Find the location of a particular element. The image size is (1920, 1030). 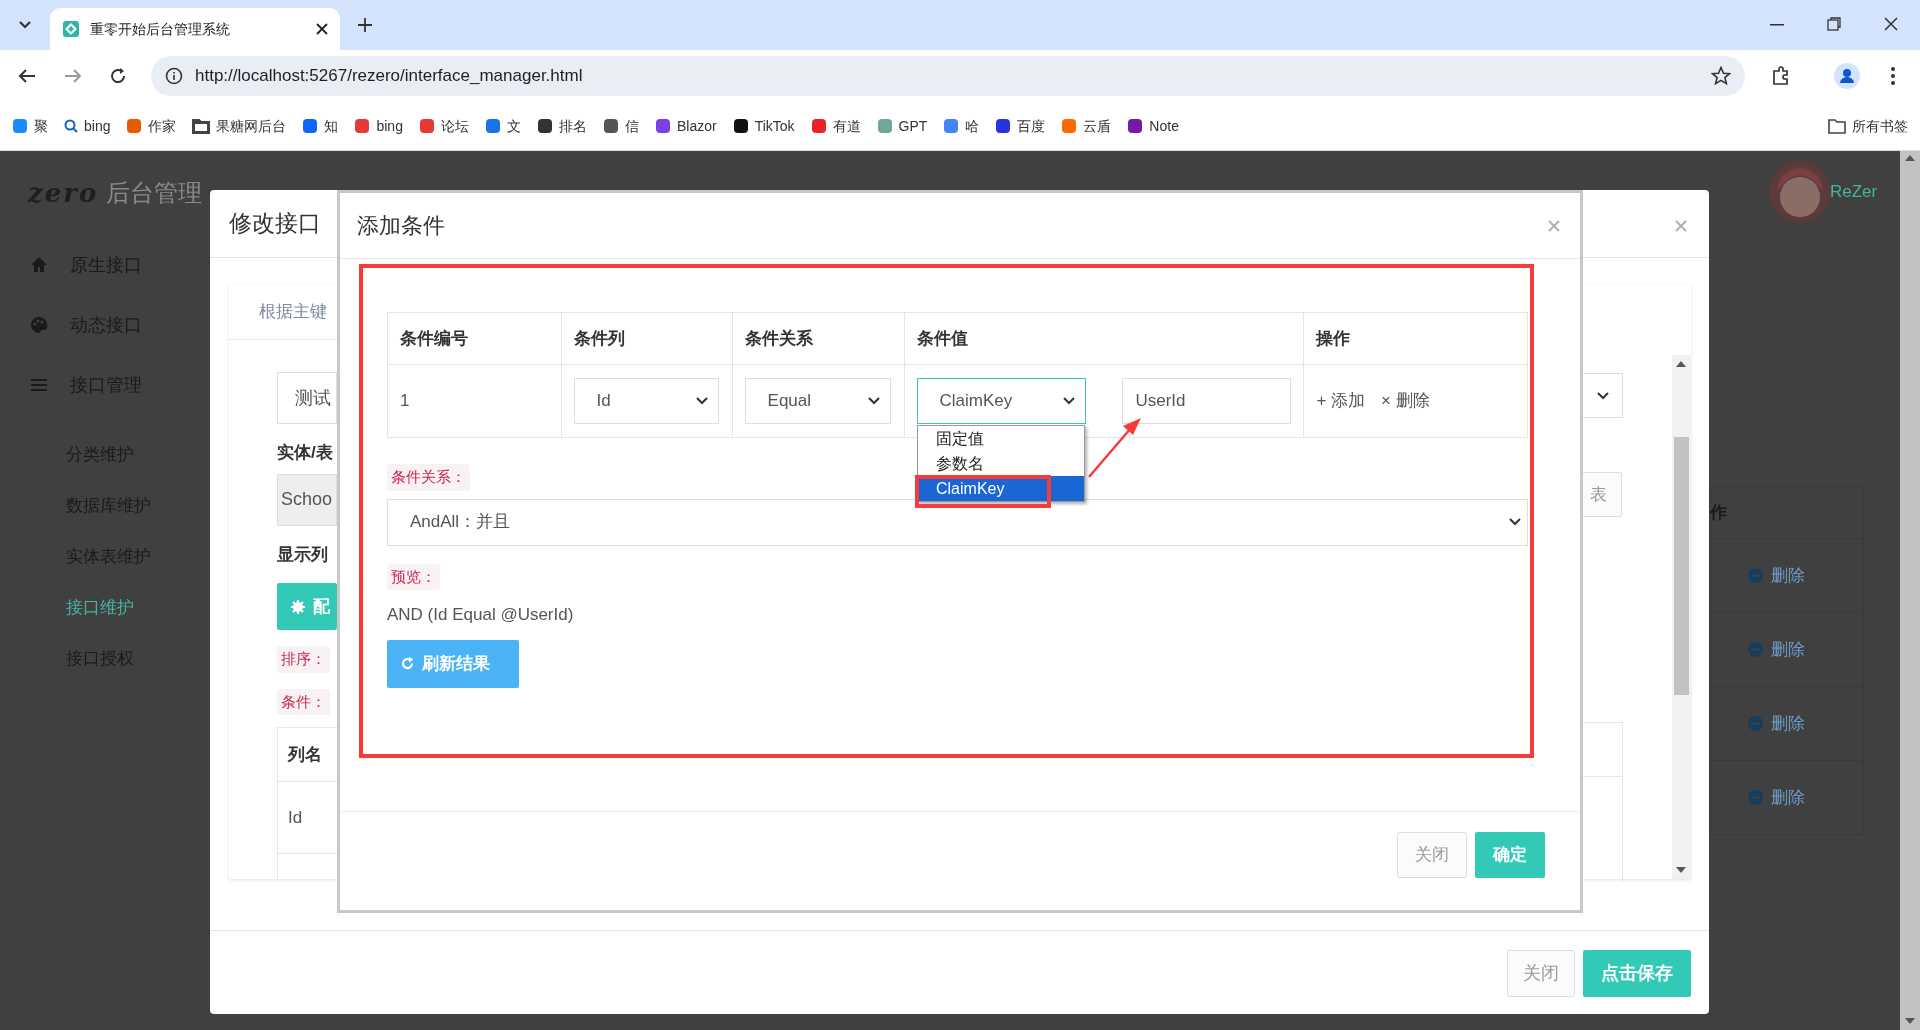

bookmark: 聚 is located at coordinates (30, 126).